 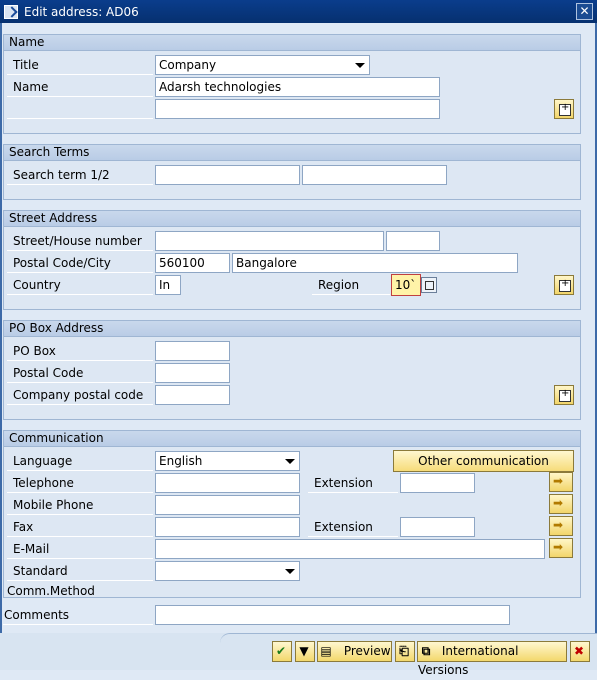 What do you see at coordinates (297, 87) in the screenshot?
I see `name-input: Adarsh technologies` at bounding box center [297, 87].